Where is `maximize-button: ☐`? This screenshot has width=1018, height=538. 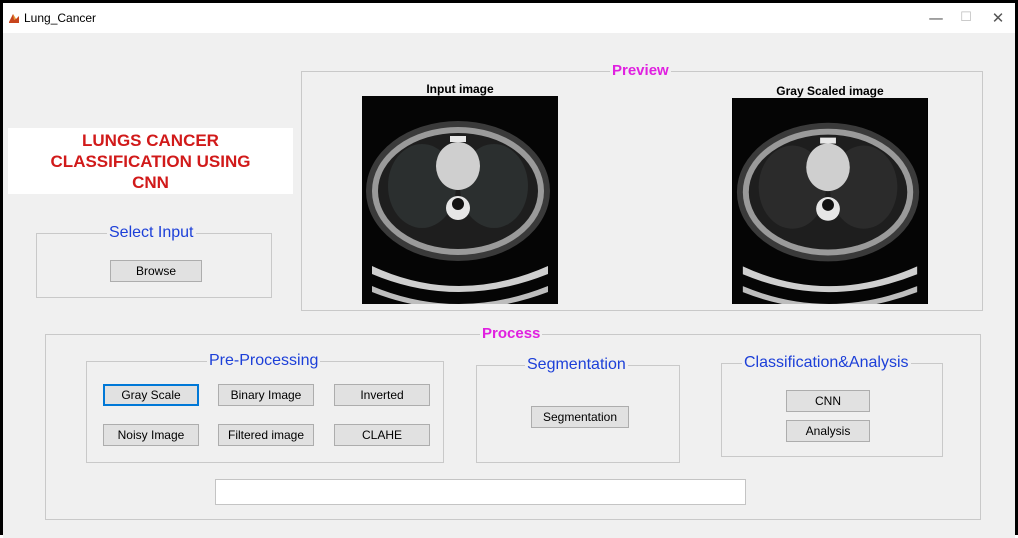
maximize-button: ☐ is located at coordinates (966, 18).